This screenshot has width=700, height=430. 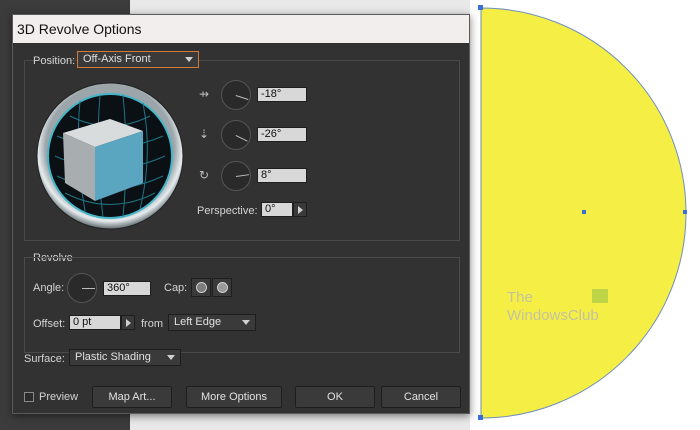 I want to click on cap-off-button, so click(x=222, y=287).